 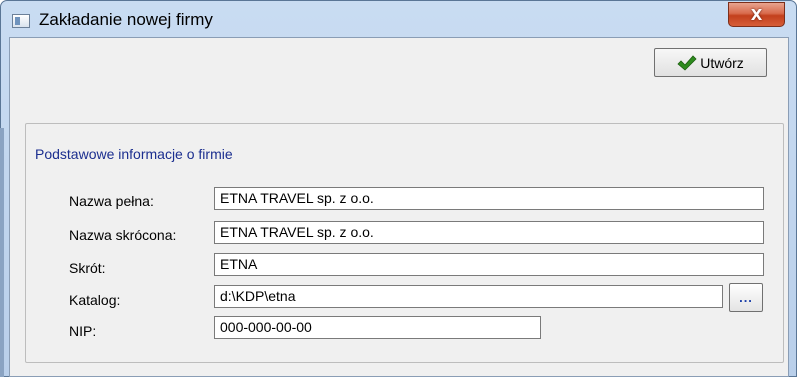 What do you see at coordinates (87, 268) in the screenshot?
I see `abbreviation-label: Skrót:` at bounding box center [87, 268].